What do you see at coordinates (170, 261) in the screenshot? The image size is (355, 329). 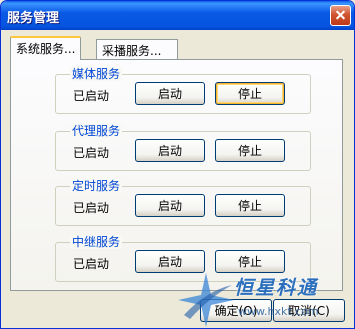 I see `relay-service-start-button: 启动` at bounding box center [170, 261].